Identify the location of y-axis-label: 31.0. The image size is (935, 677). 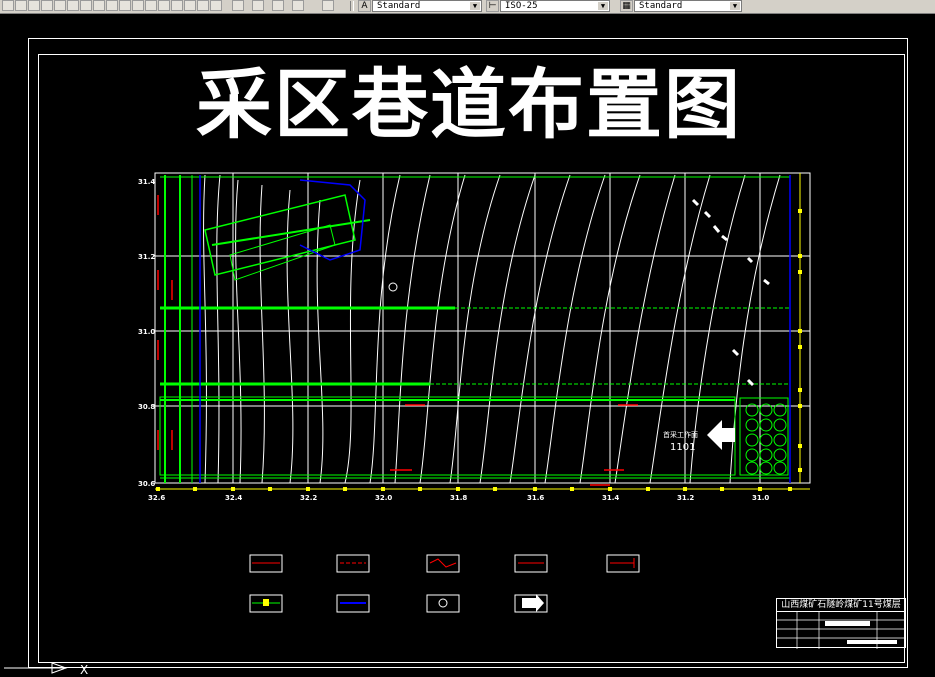
(146, 332).